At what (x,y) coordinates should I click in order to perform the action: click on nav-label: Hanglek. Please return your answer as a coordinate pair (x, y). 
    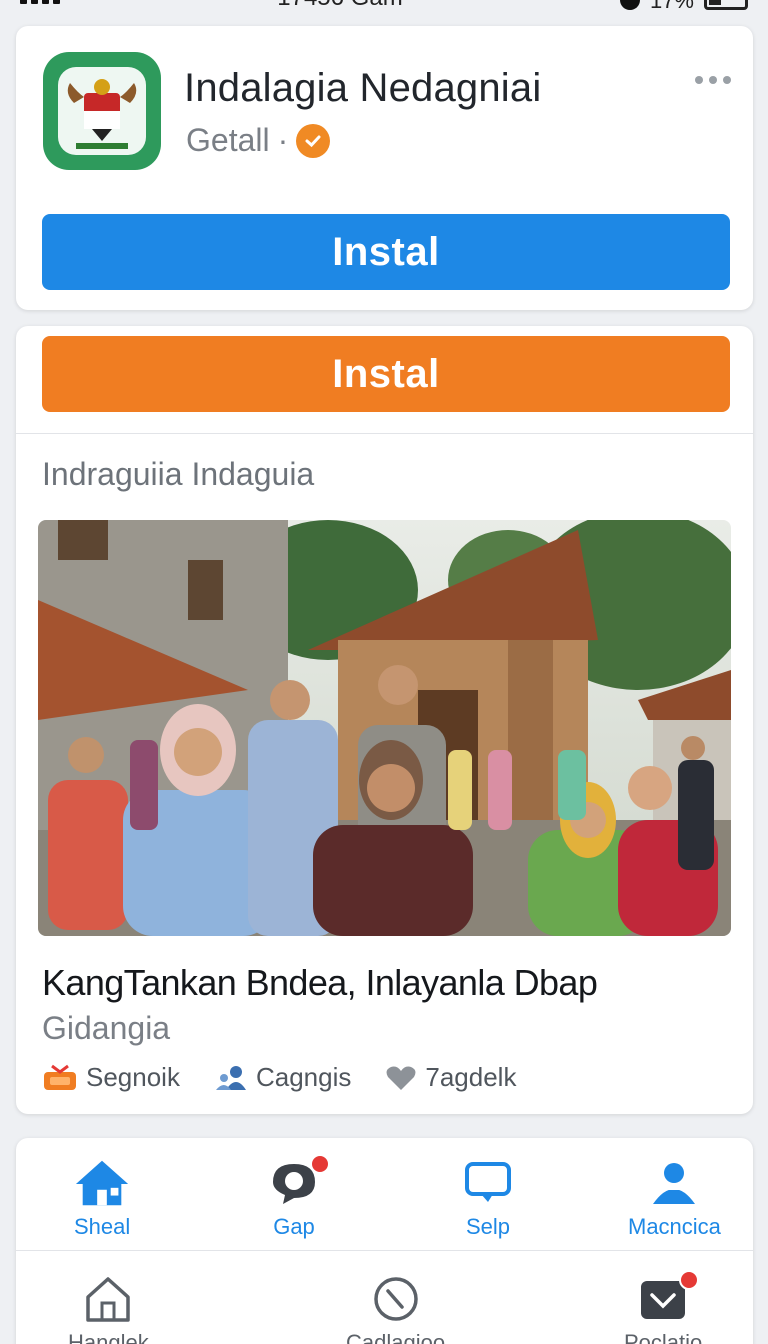
    Looking at the image, I should click on (108, 1337).